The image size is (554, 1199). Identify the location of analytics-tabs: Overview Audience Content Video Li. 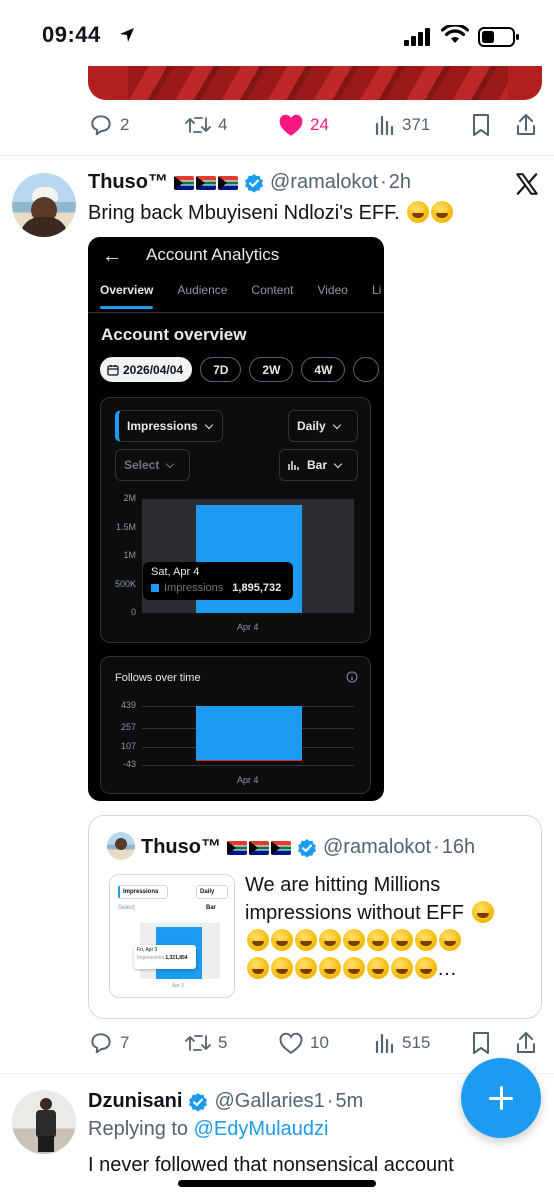
(240, 296).